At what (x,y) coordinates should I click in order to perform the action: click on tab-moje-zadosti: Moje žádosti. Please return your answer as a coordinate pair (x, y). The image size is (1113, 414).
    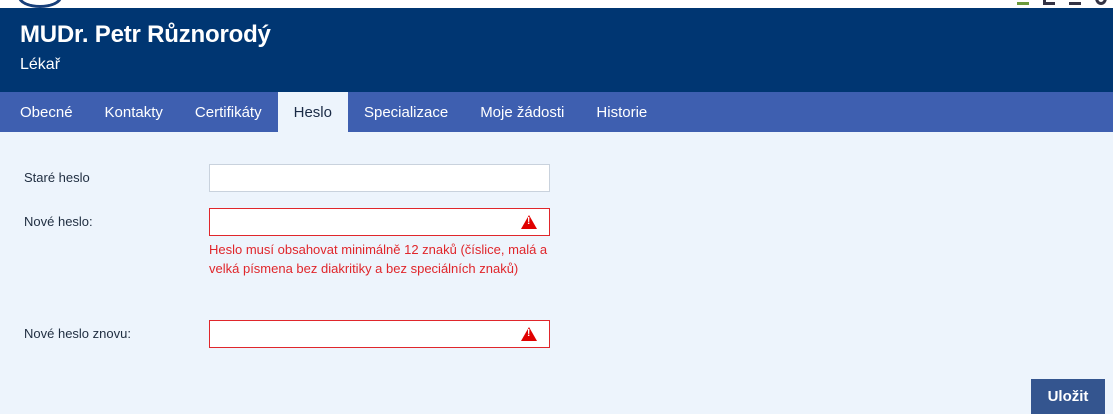
    Looking at the image, I should click on (522, 112).